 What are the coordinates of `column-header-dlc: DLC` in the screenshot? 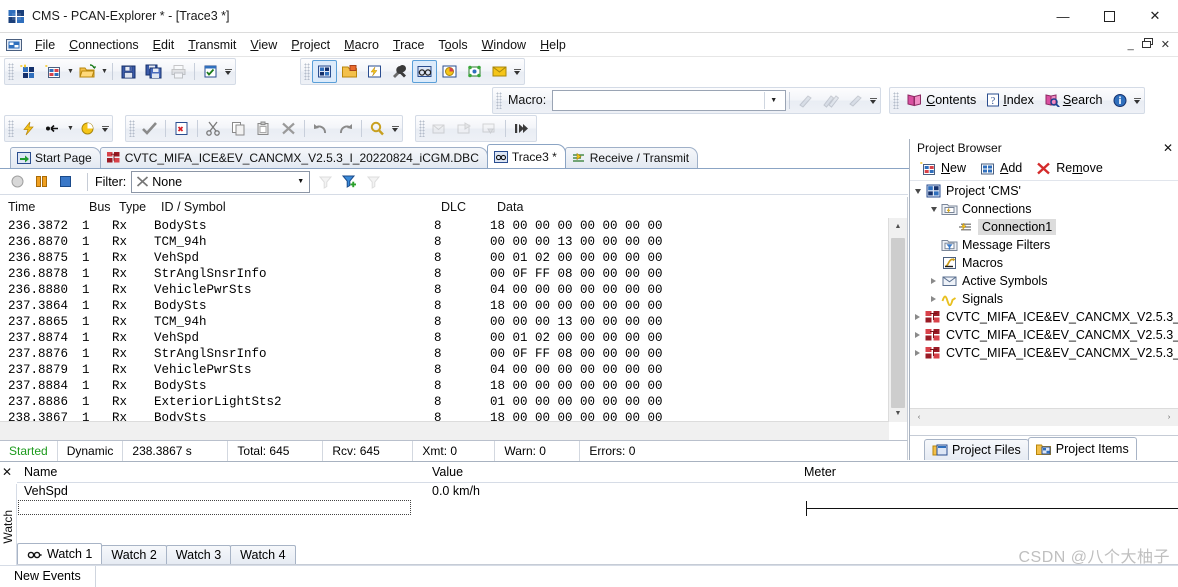 It's located at (462, 207).